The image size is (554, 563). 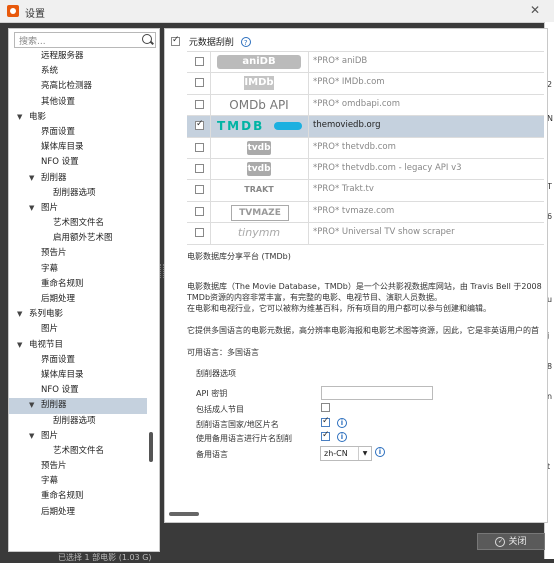 What do you see at coordinates (365, 84) in the screenshot?
I see `scraper-row: IMDb *PRO* IMDb.com` at bounding box center [365, 84].